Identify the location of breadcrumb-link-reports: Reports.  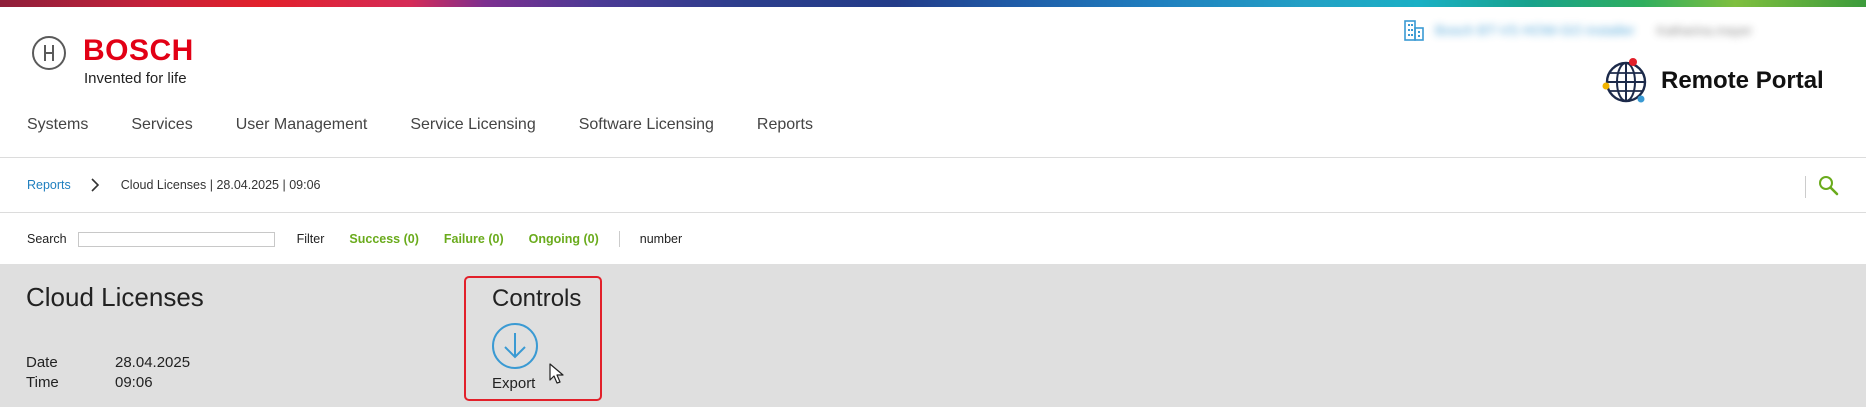
(49, 185).